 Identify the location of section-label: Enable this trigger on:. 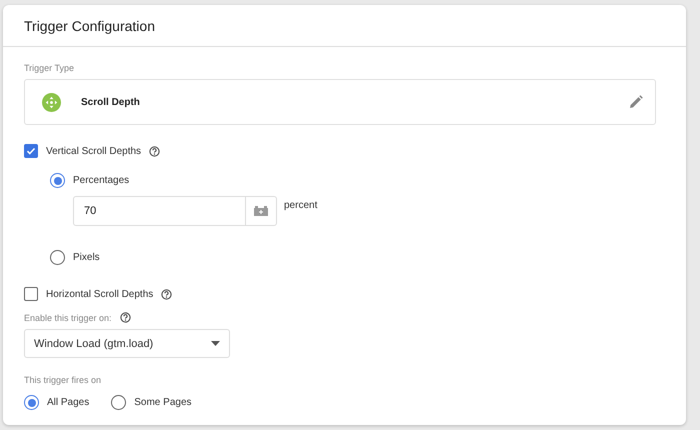
(68, 317).